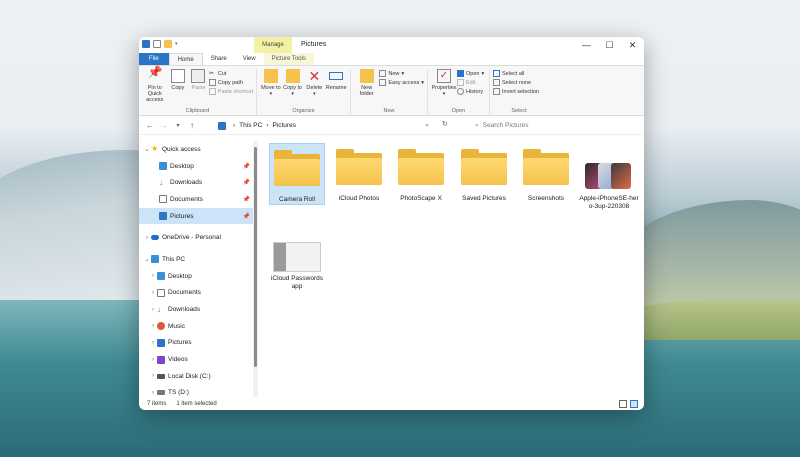 Image resolution: width=800 pixels, height=457 pixels. Describe the element at coordinates (219, 59) in the screenshot. I see `tab-share: Share` at that location.